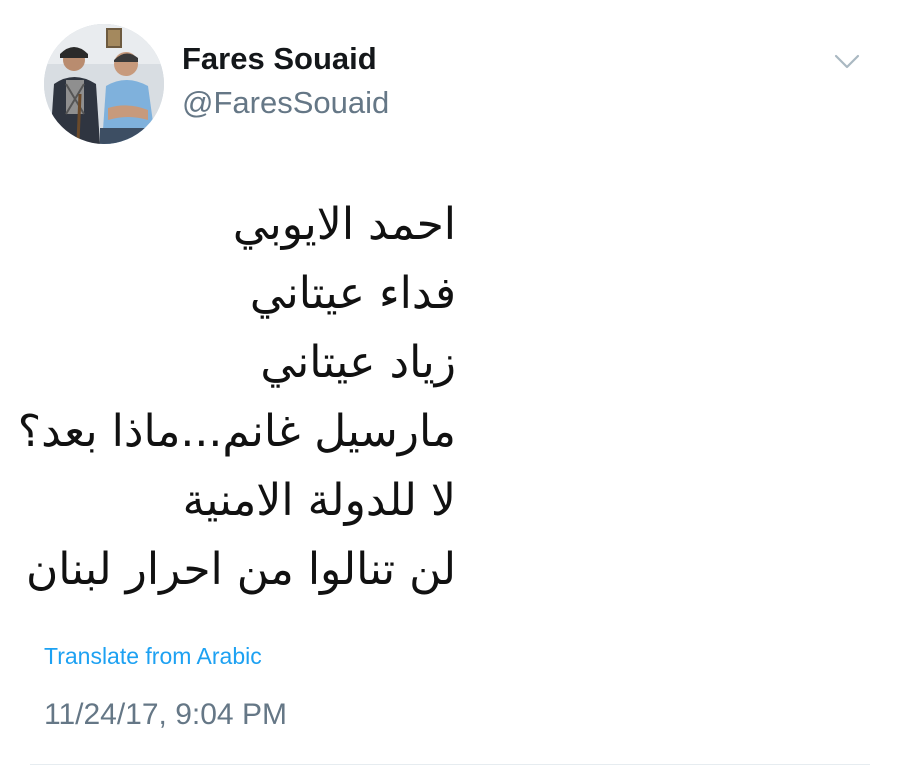  Describe the element at coordinates (240, 569) in the screenshot. I see `tweet-line: لن تنالوا من احرار لبنان` at that location.